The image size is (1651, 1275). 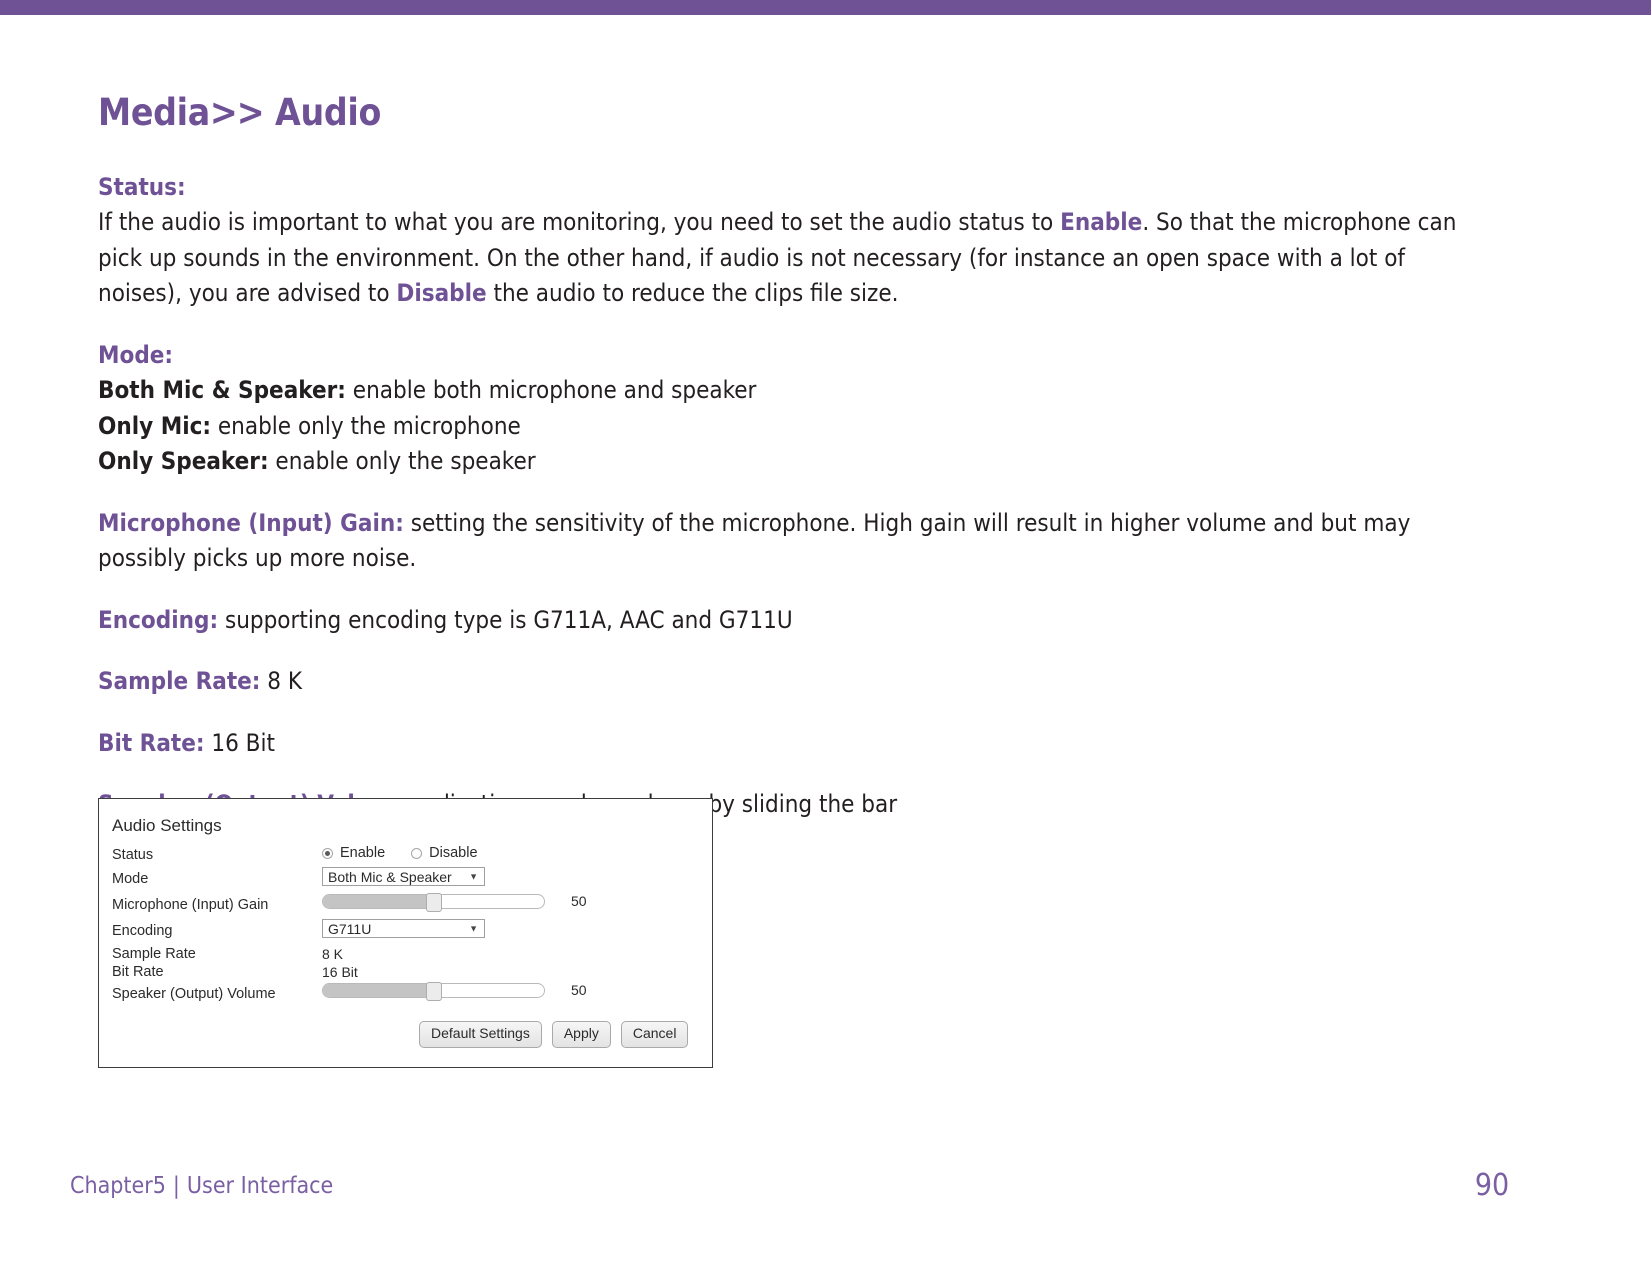 What do you see at coordinates (441, 293) in the screenshot?
I see `status-highlight-disable: Disable` at bounding box center [441, 293].